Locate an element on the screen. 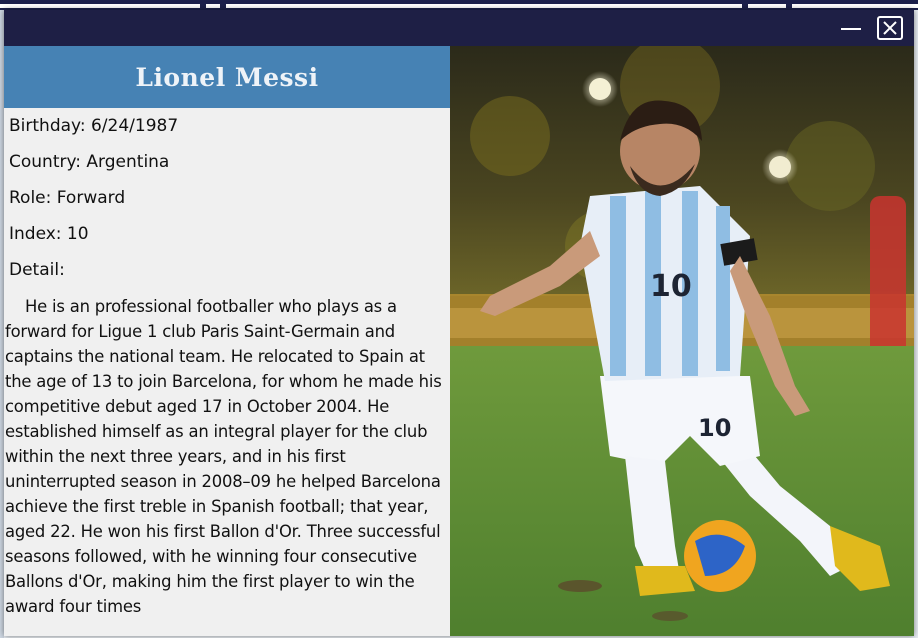 This screenshot has width=918, height=638. role-field: Role: Forward is located at coordinates (67, 198).